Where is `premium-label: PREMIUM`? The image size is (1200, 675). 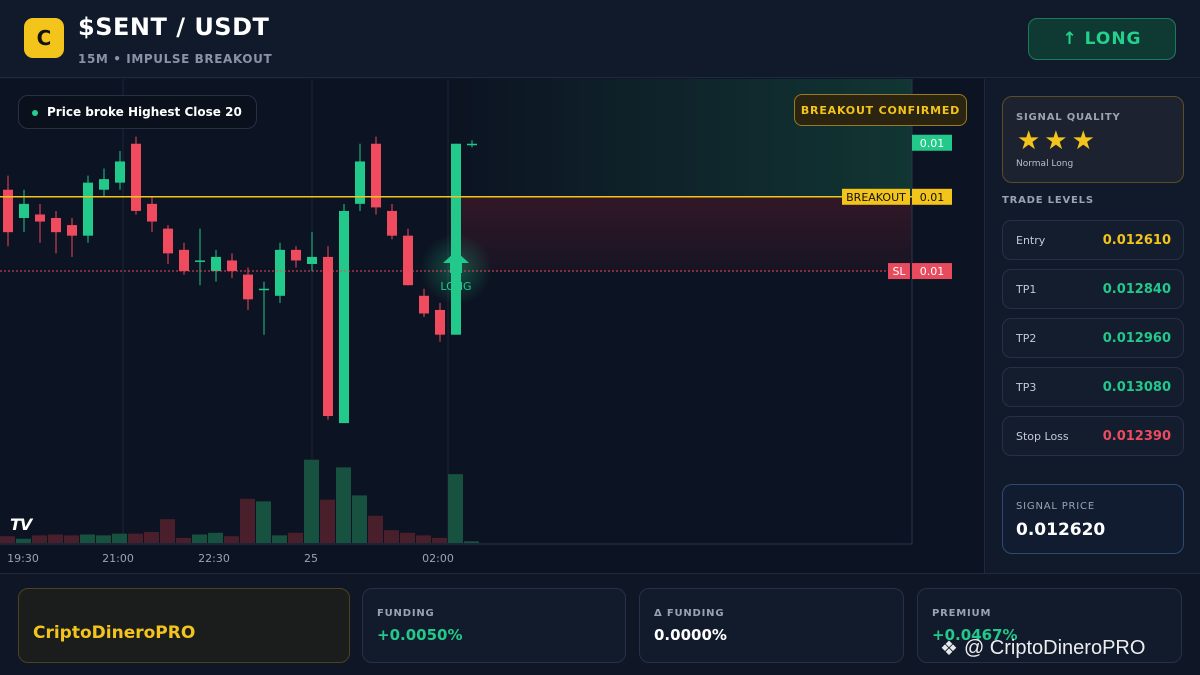 premium-label: PREMIUM is located at coordinates (962, 613).